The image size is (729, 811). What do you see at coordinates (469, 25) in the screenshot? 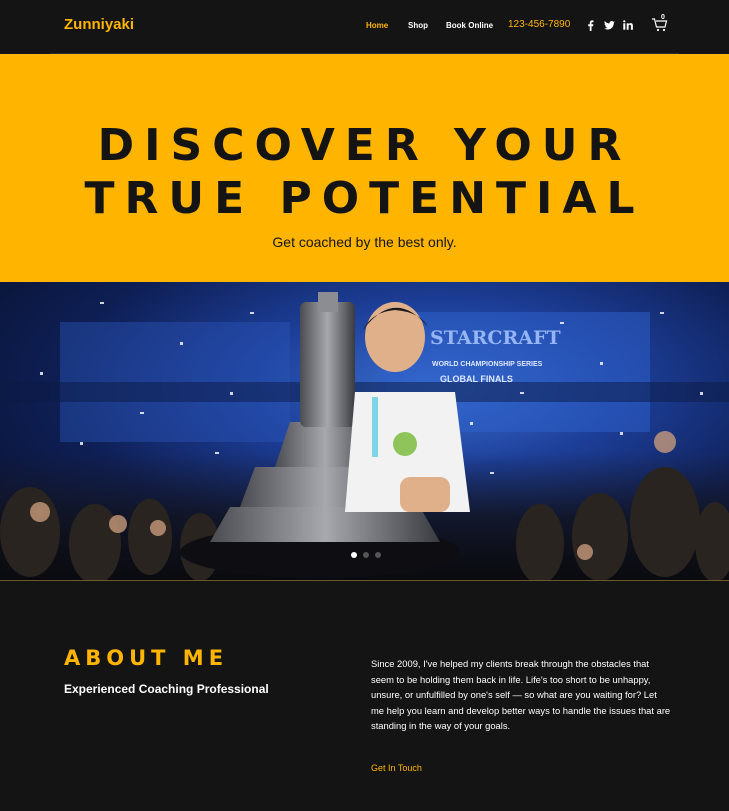
I see `nav-book-online: Book Online` at bounding box center [469, 25].